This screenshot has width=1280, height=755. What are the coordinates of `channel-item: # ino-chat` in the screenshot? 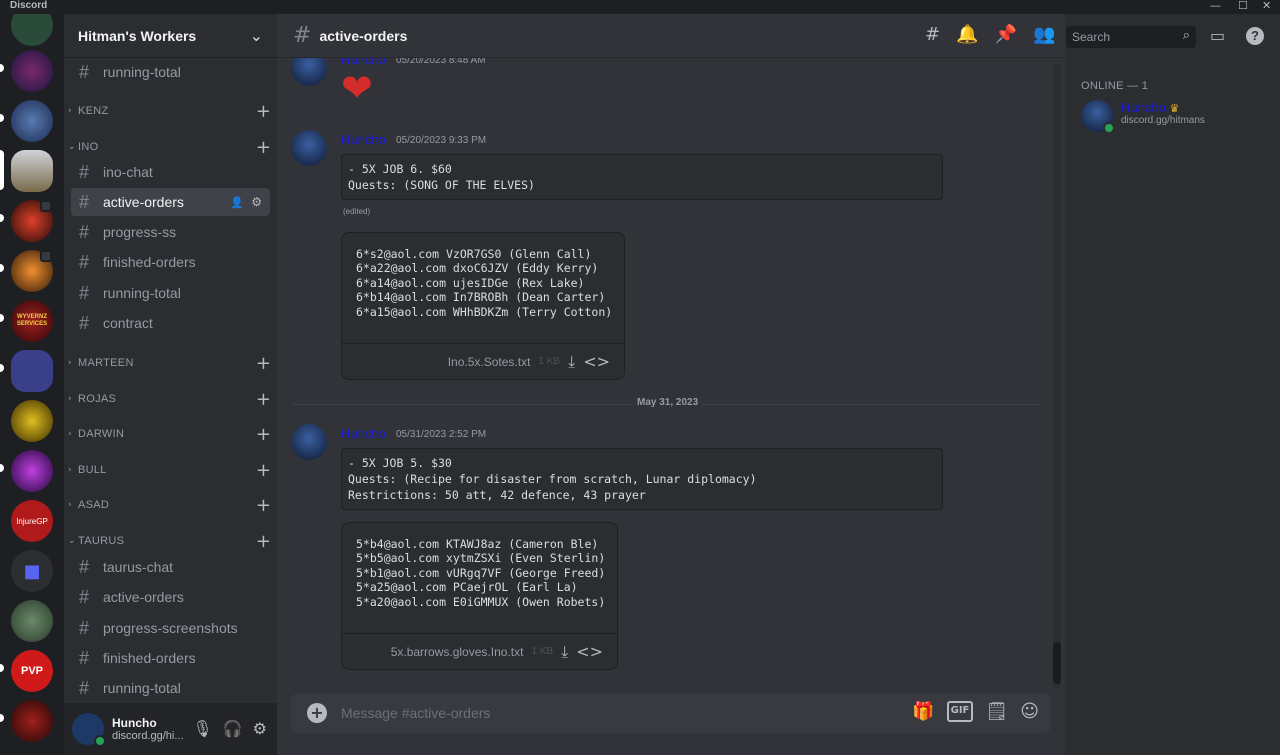 It's located at (170, 172).